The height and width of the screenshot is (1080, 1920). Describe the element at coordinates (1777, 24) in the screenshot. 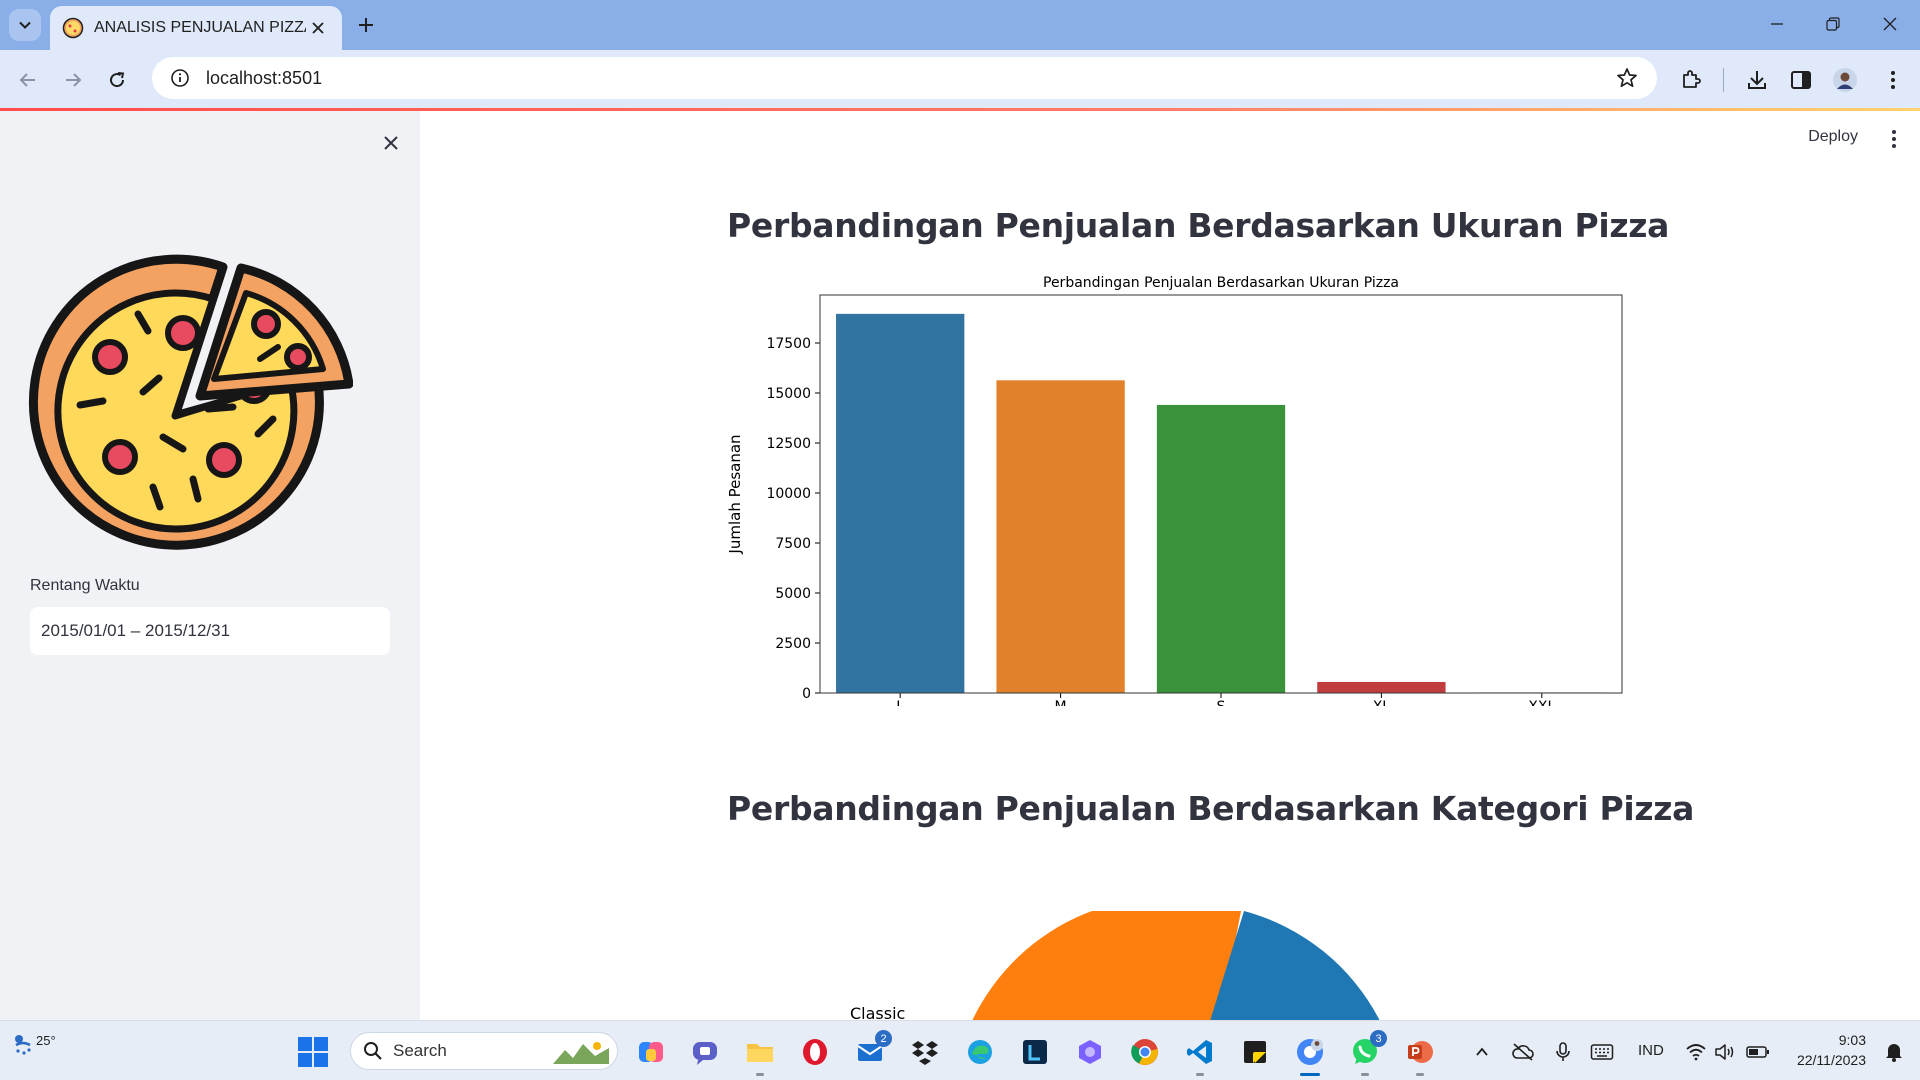

I see `minimize-button` at that location.